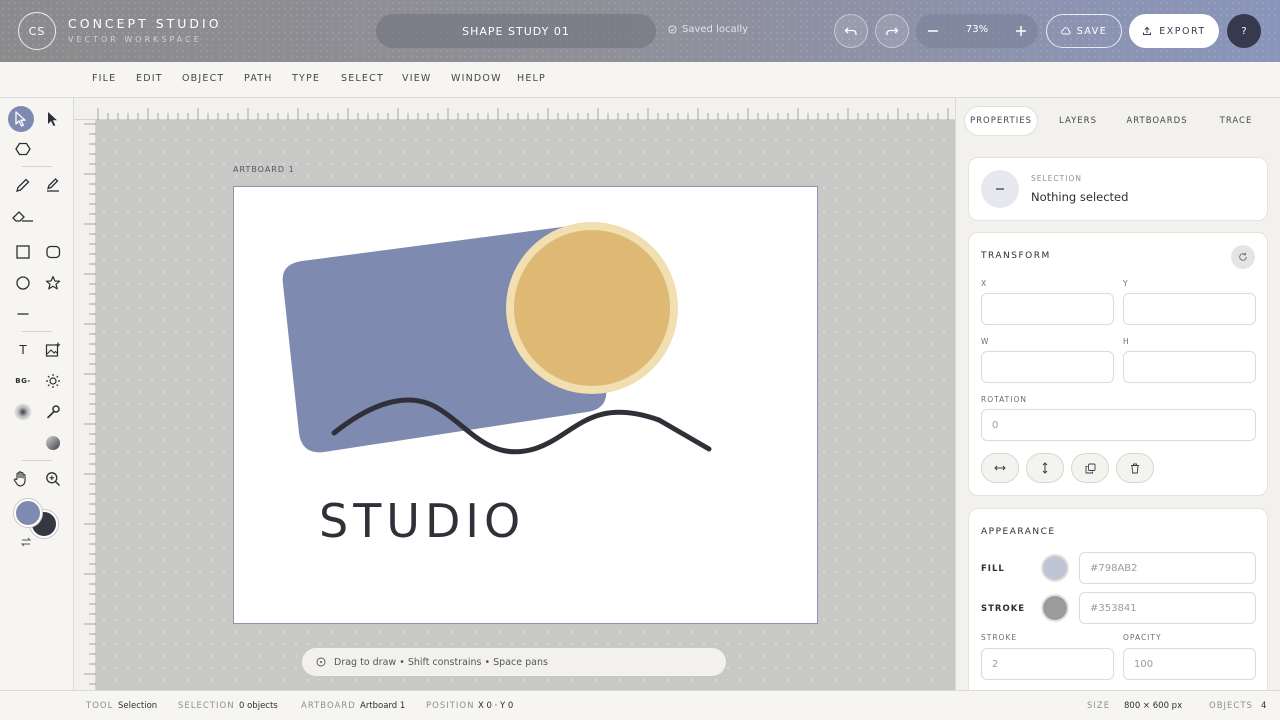 The width and height of the screenshot is (1280, 720). What do you see at coordinates (203, 78) in the screenshot?
I see `menu-object: OBJECT` at bounding box center [203, 78].